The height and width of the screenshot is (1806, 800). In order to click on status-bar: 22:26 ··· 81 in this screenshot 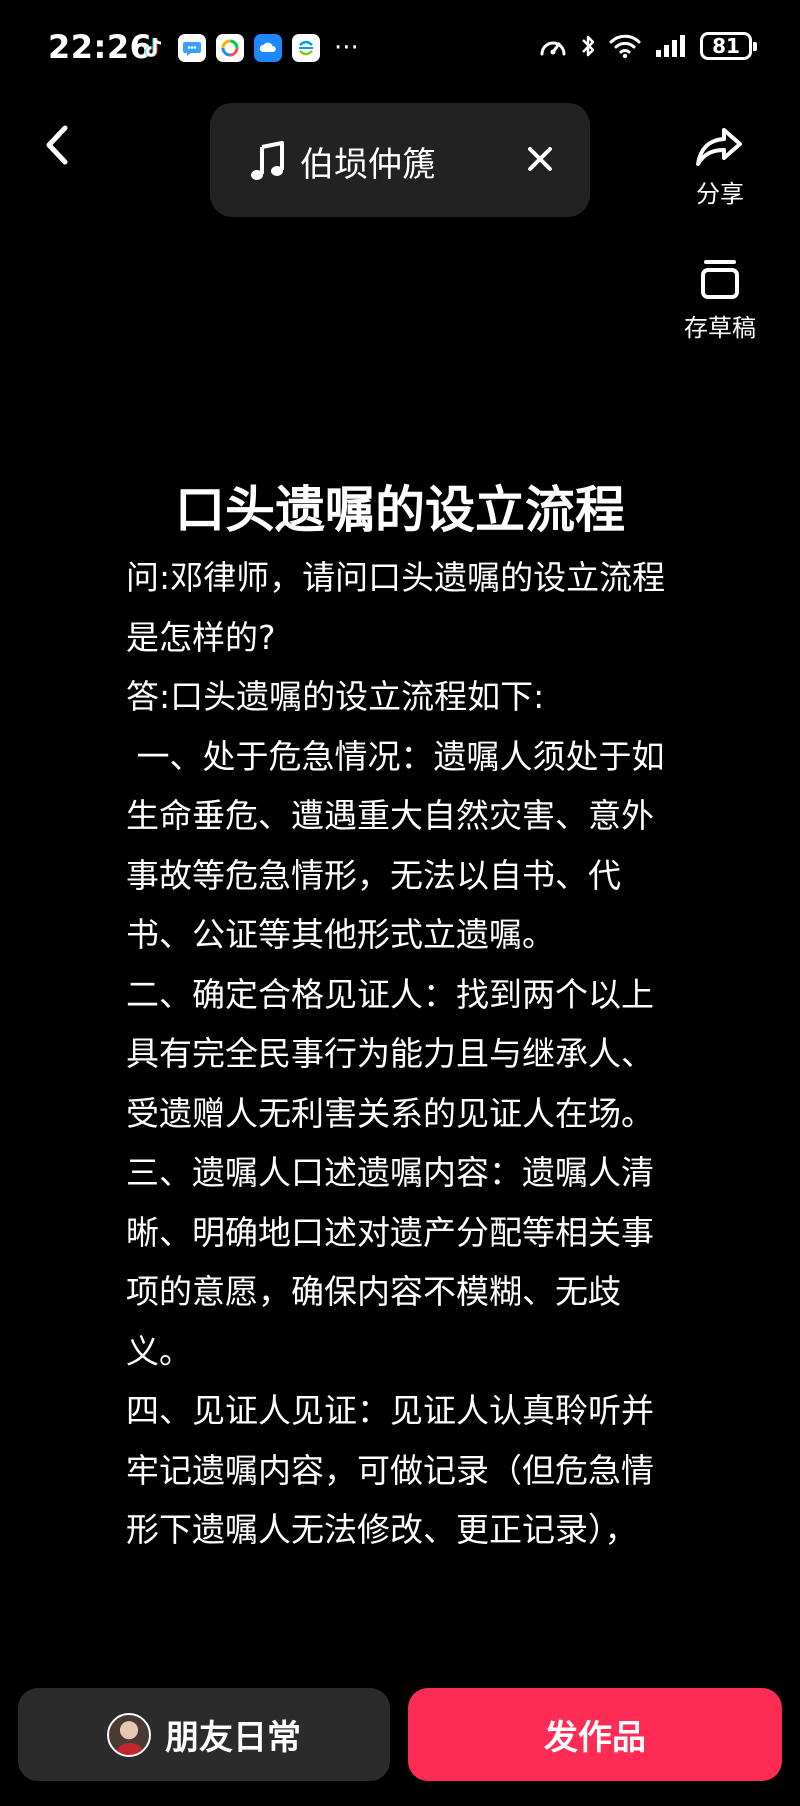, I will do `click(400, 50)`.